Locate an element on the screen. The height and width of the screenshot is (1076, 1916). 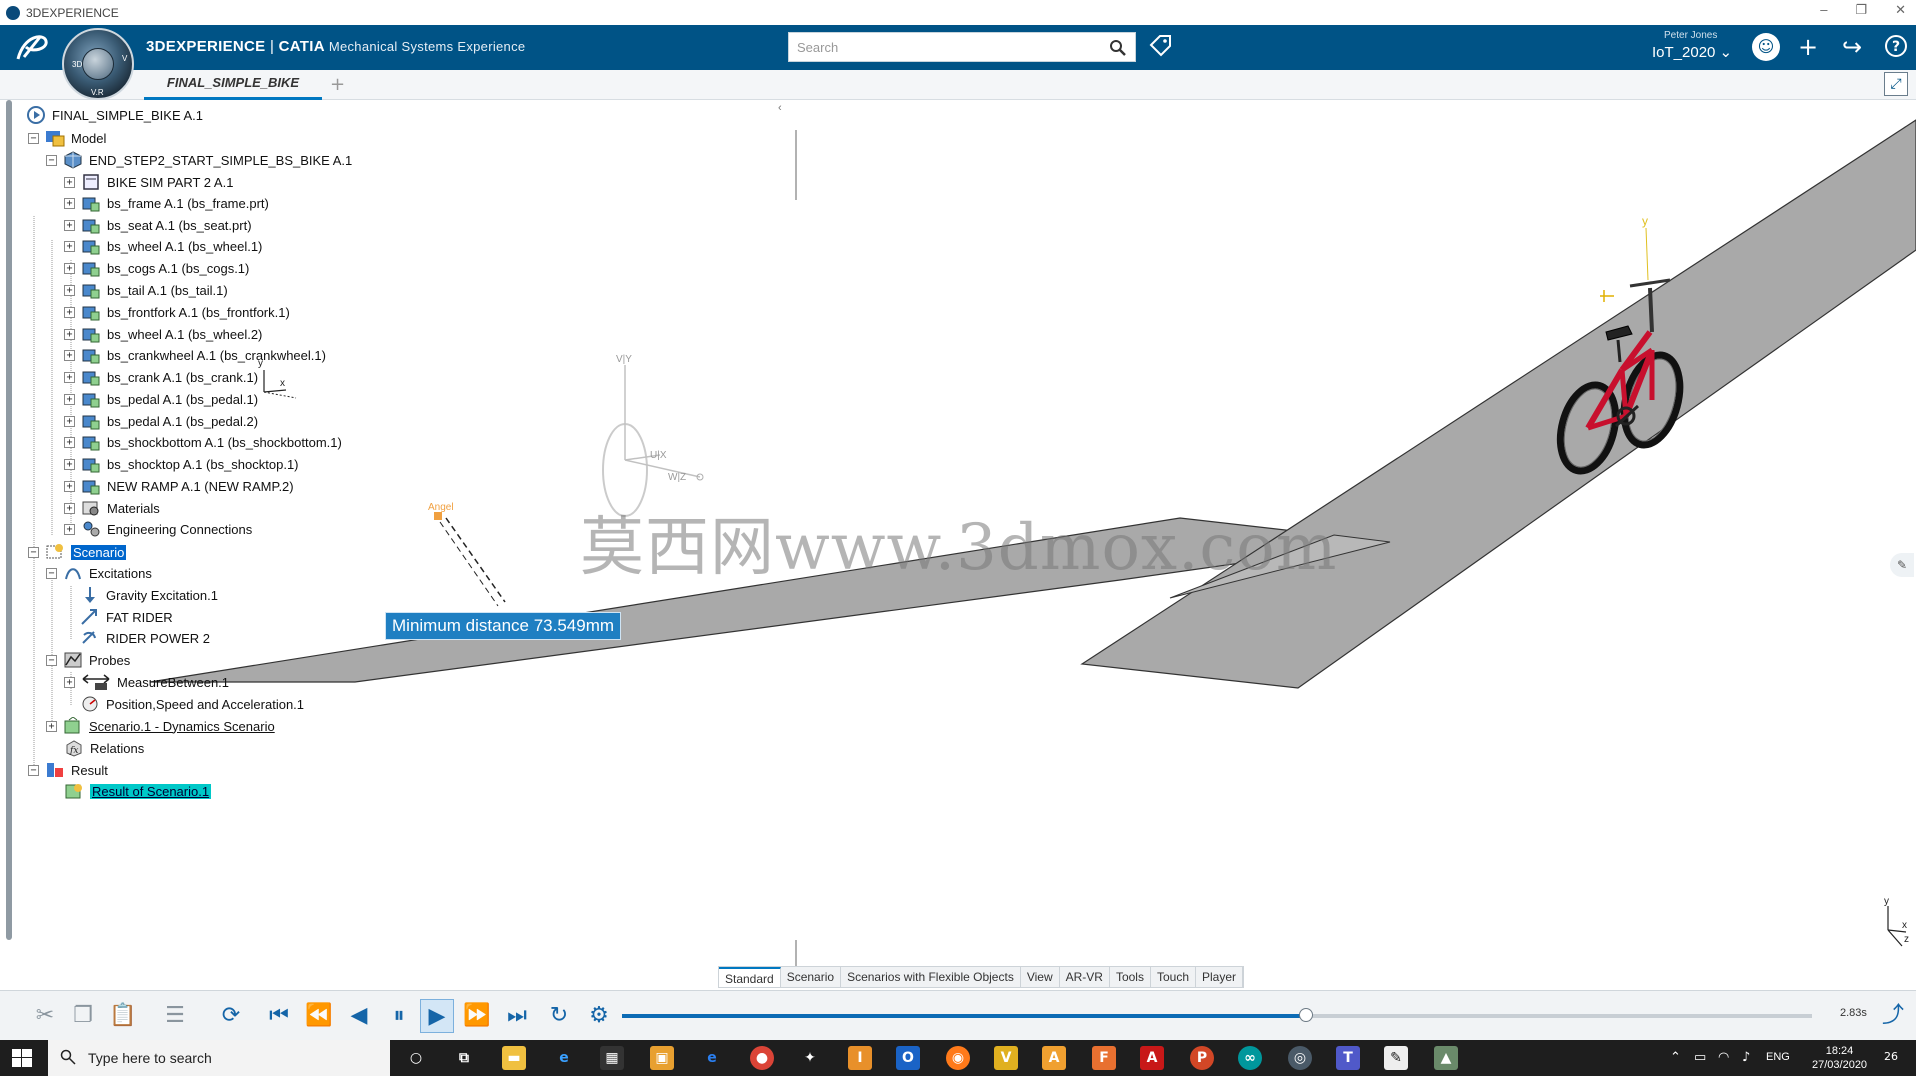
internet-explorer-icon: e is located at coordinates (712, 1058).